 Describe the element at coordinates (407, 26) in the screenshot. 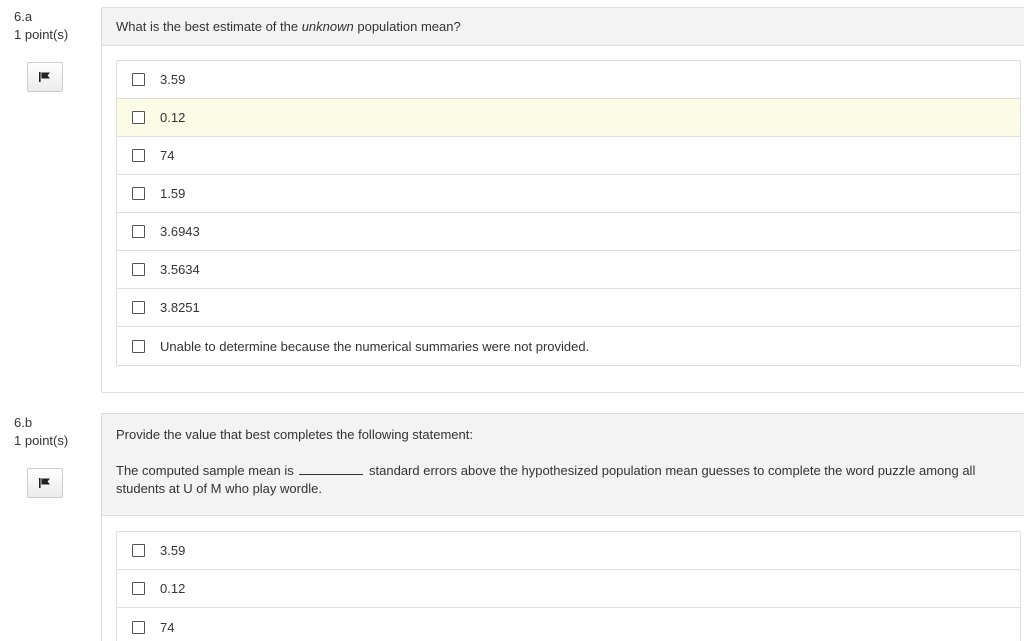

I see `prompt-text: population mean?` at that location.